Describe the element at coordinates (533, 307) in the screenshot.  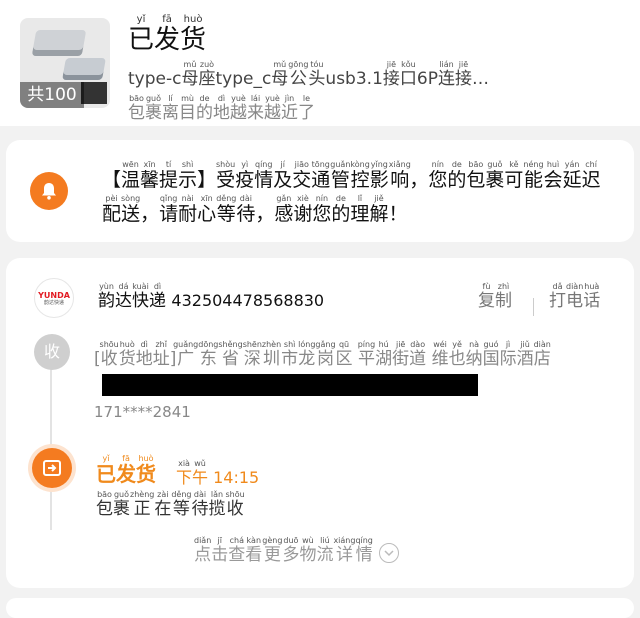
I see `divider` at that location.